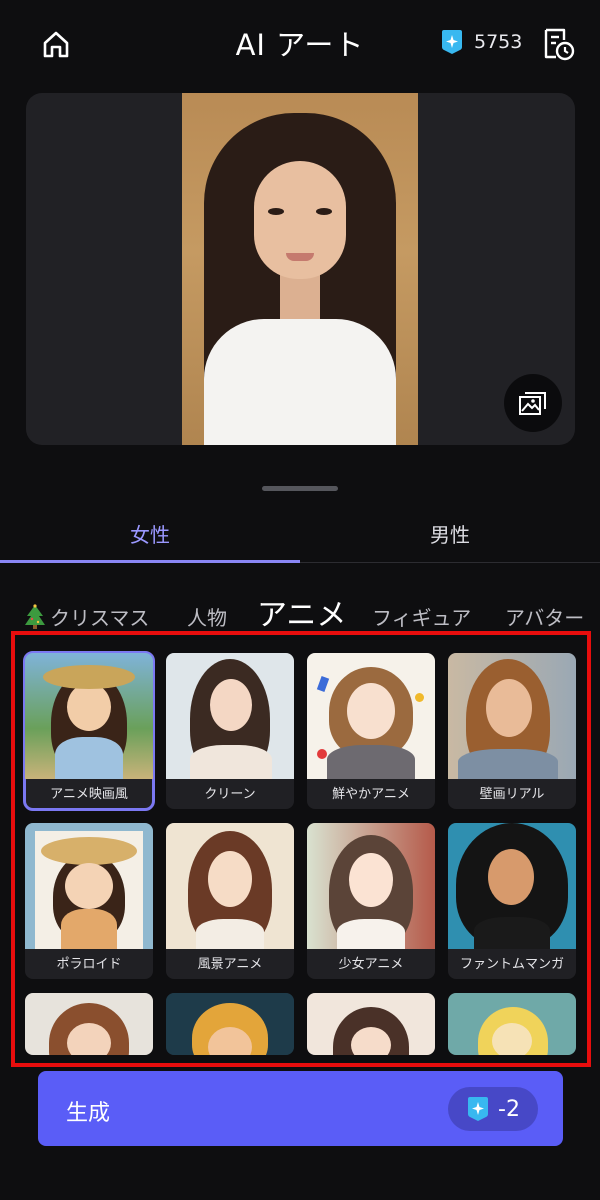 This screenshot has width=600, height=1200. What do you see at coordinates (300, 488) in the screenshot?
I see `drag-handle` at bounding box center [300, 488].